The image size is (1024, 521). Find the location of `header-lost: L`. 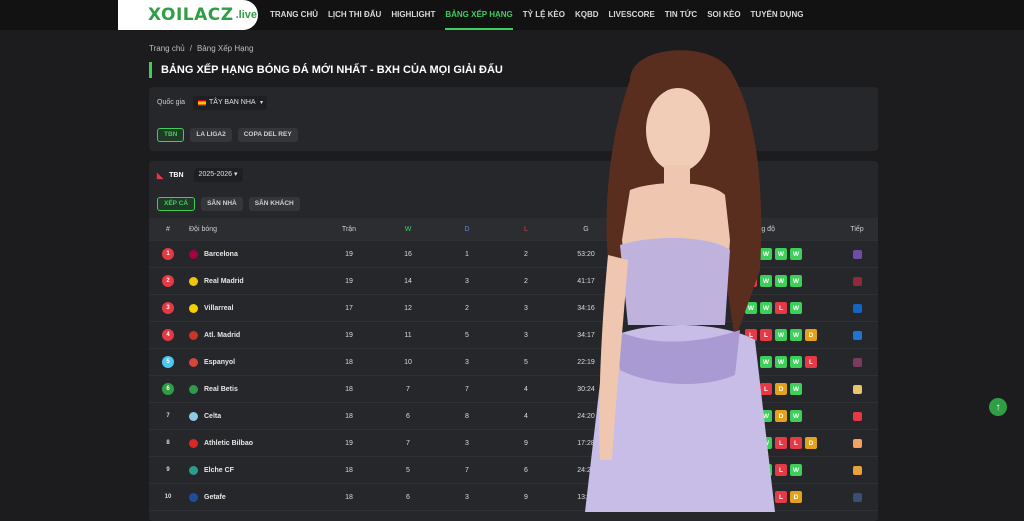

header-lost: L is located at coordinates (526, 229).